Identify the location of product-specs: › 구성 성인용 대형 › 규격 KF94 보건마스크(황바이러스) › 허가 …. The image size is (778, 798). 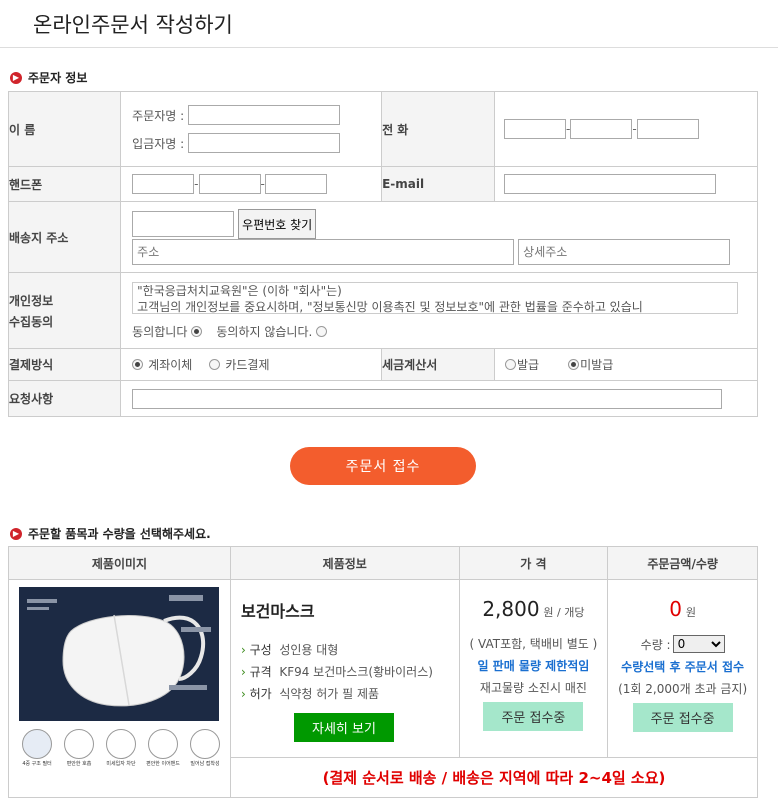
(350, 672).